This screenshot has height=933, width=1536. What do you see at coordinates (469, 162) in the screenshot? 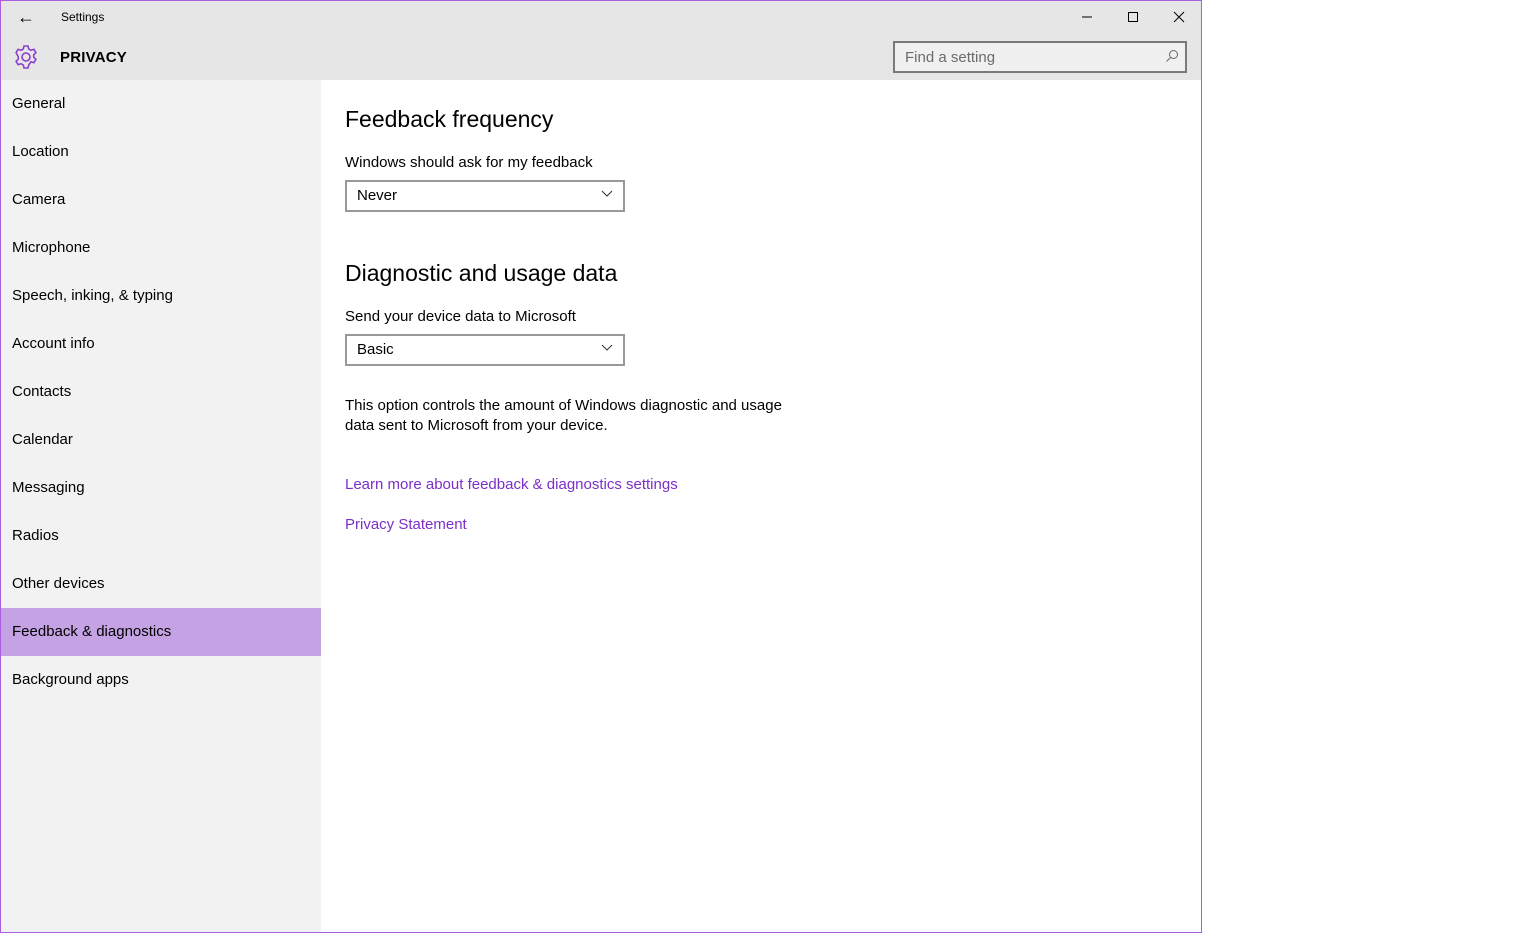
I see `feedback-frequency-label: Windows should ask for my feedback` at bounding box center [469, 162].